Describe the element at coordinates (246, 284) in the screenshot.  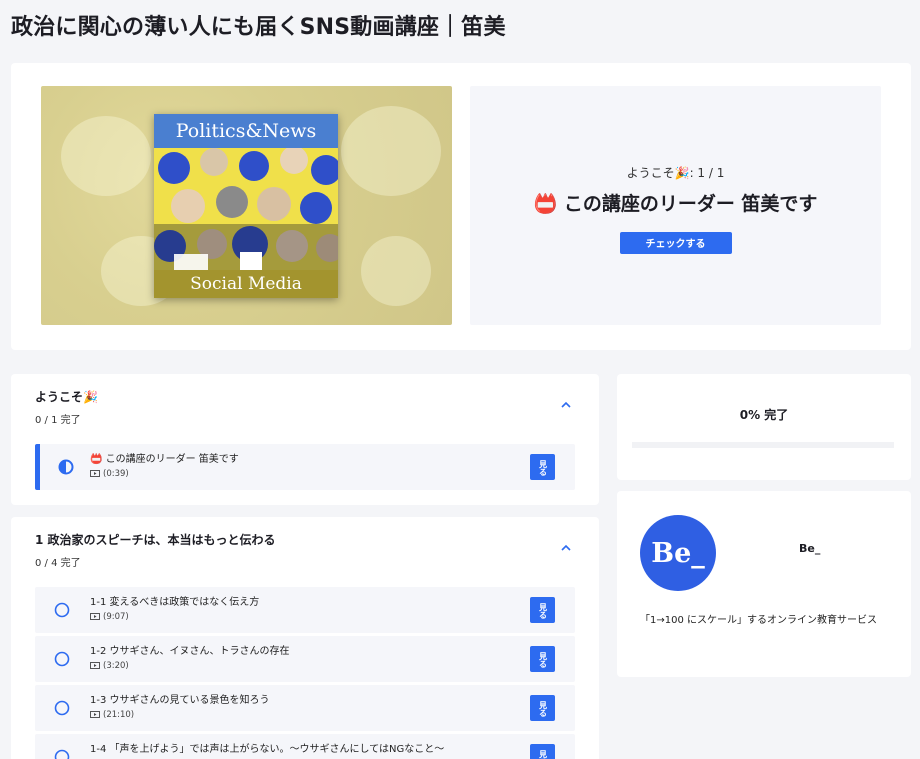
I see `cover-bottom-text: Social Media` at that location.